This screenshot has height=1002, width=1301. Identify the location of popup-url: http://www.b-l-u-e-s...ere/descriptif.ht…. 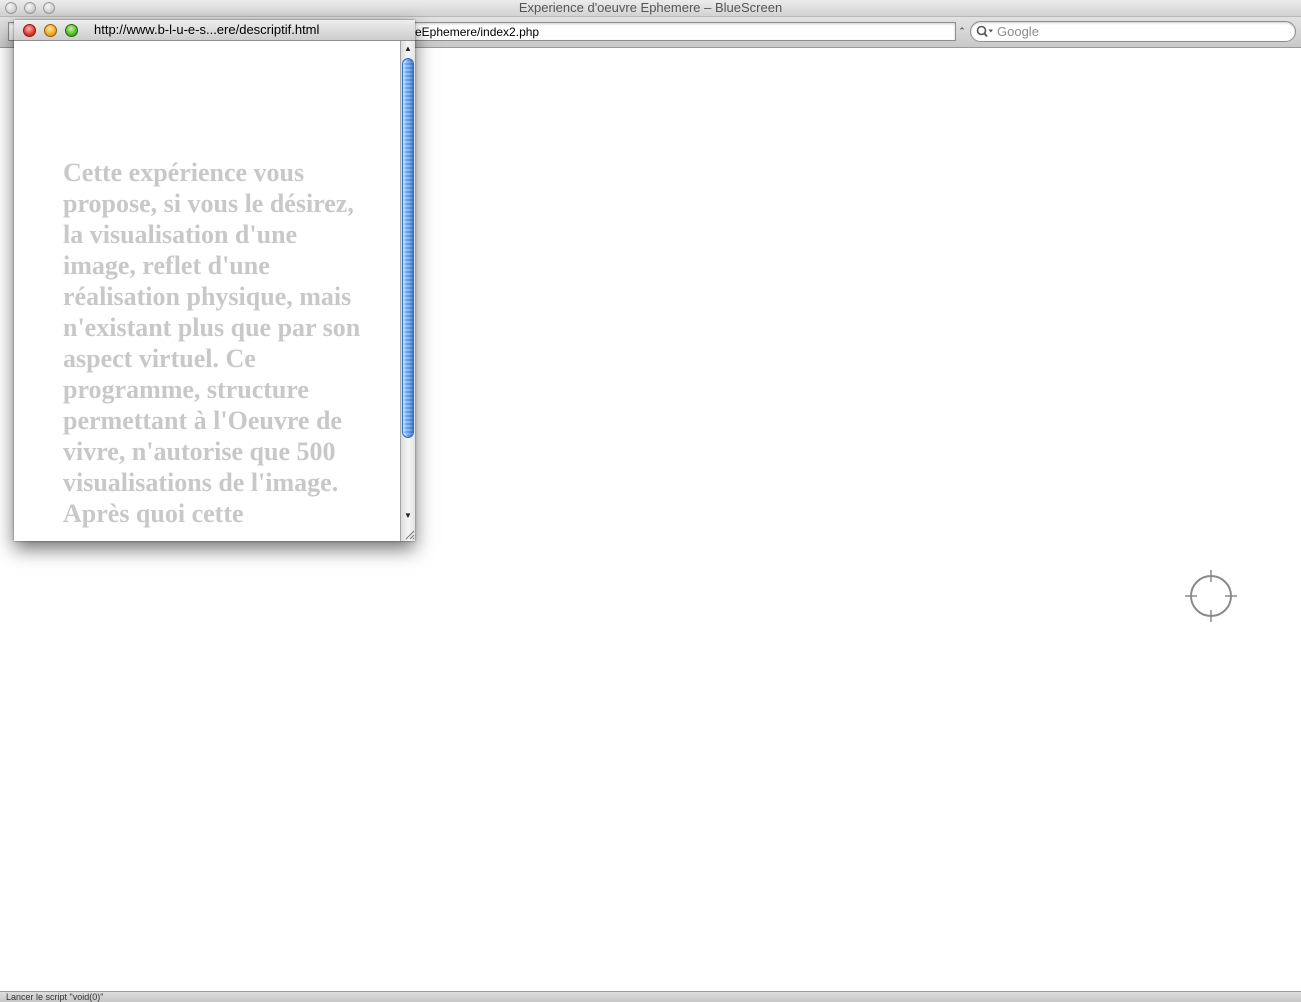
(207, 29).